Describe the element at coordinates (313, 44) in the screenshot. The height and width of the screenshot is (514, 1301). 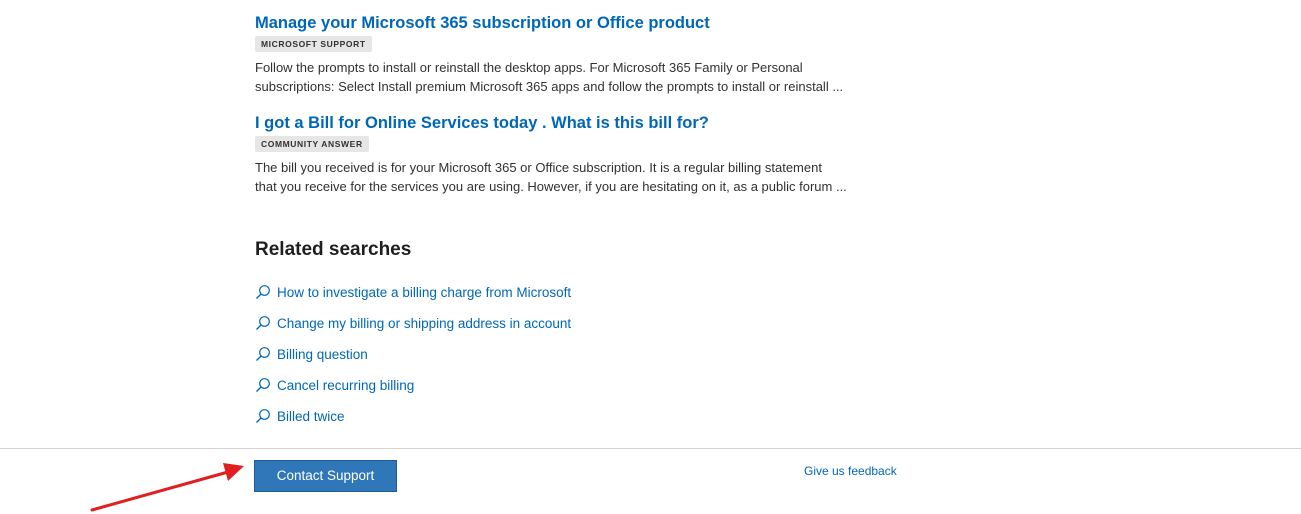
I see `source-badge: MICROSOFT SUPPORT` at that location.